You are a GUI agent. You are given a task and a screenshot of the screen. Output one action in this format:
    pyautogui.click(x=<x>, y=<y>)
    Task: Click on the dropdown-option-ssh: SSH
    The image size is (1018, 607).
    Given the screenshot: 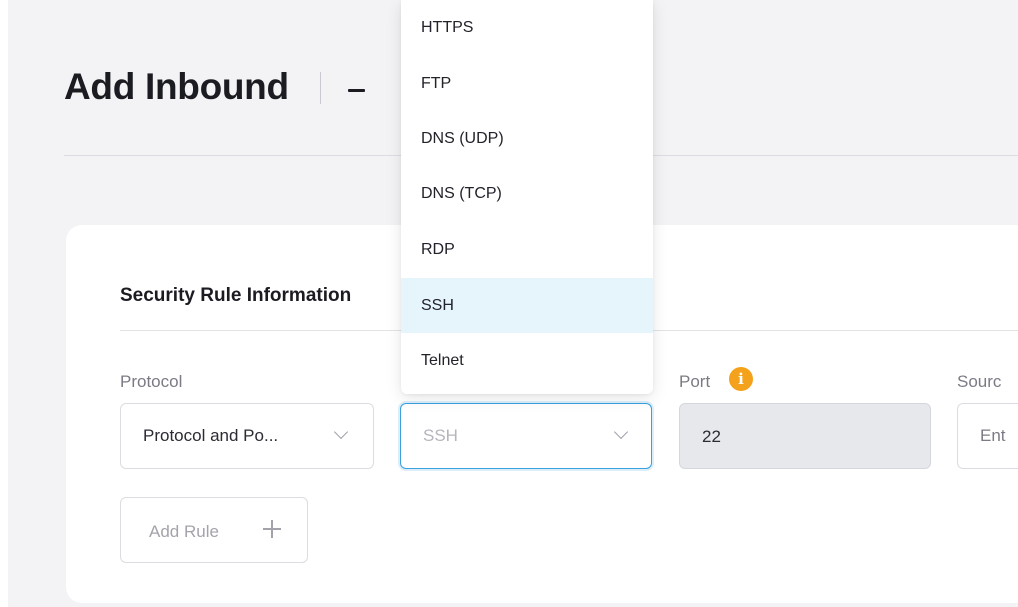 What is the action you would take?
    pyautogui.click(x=527, y=305)
    